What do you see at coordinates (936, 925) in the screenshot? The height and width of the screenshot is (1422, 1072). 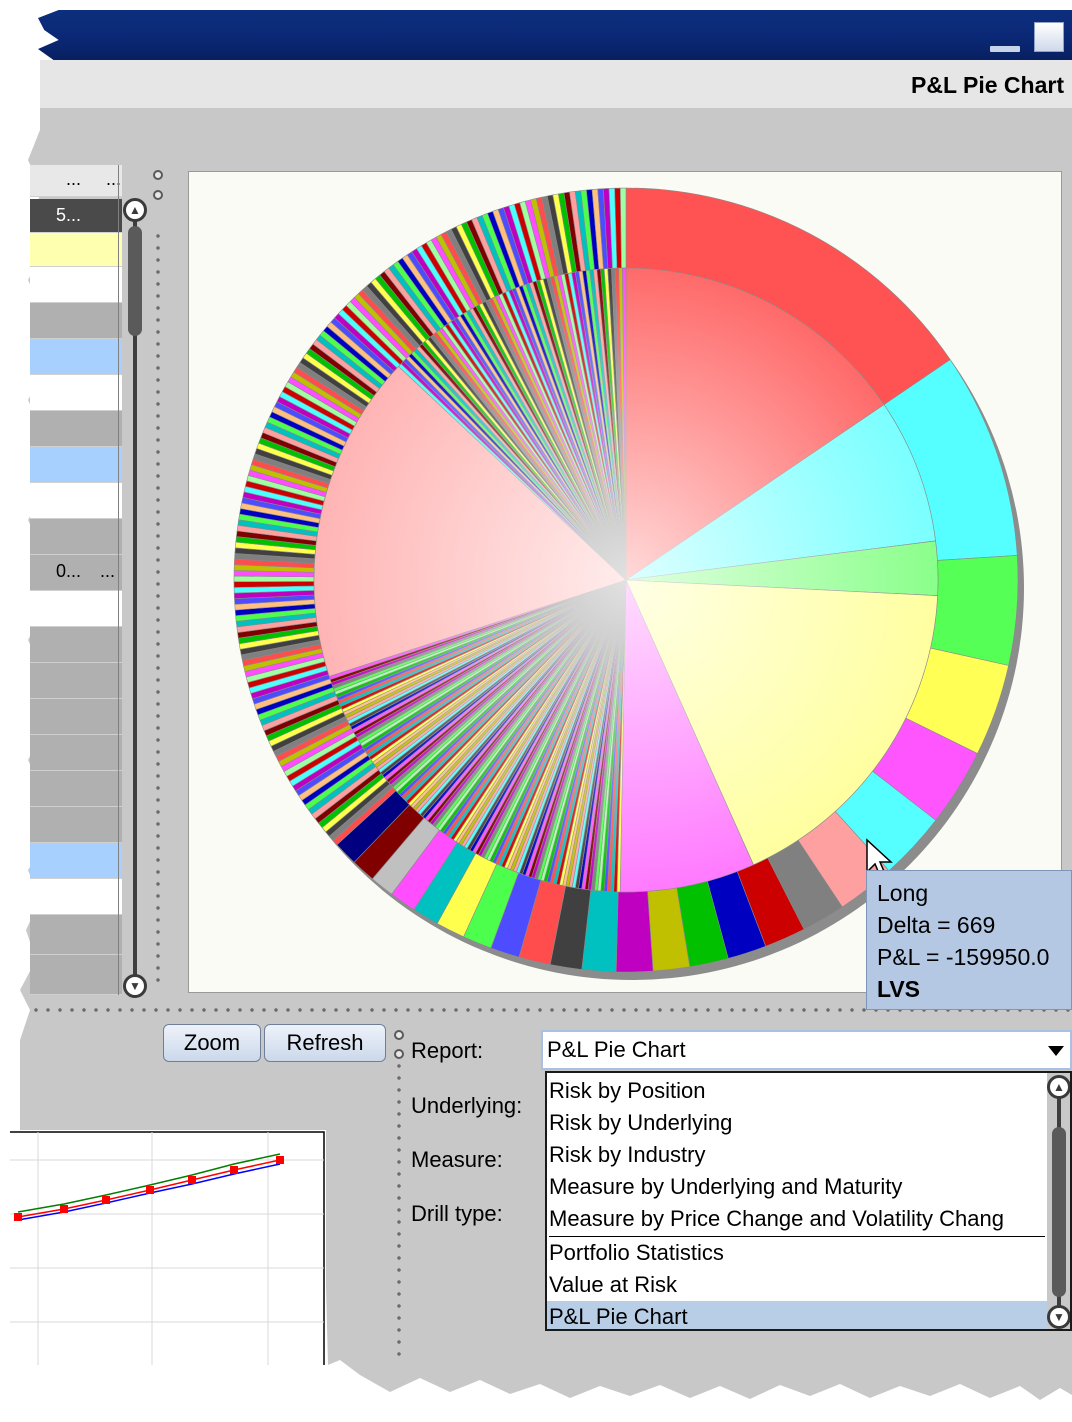 I see `tooltip-delta: Delta = 669` at bounding box center [936, 925].